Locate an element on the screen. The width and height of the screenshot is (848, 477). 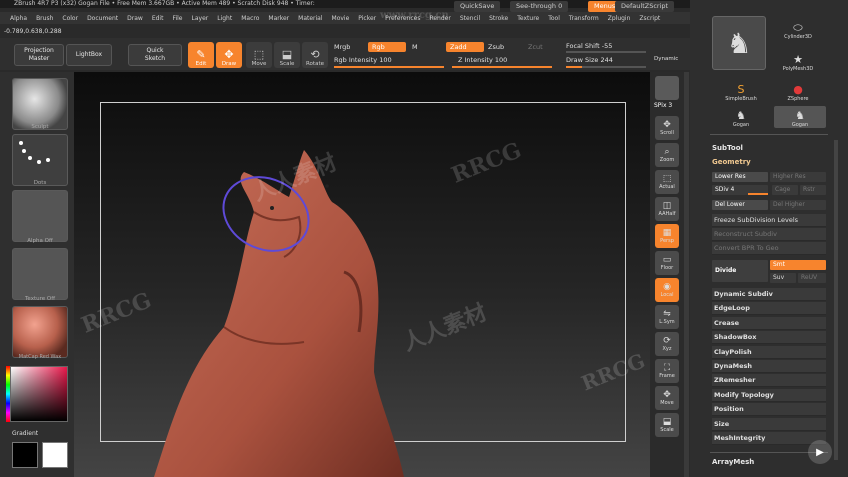
projection-master-button: Projection Master is located at coordinates (39, 55).